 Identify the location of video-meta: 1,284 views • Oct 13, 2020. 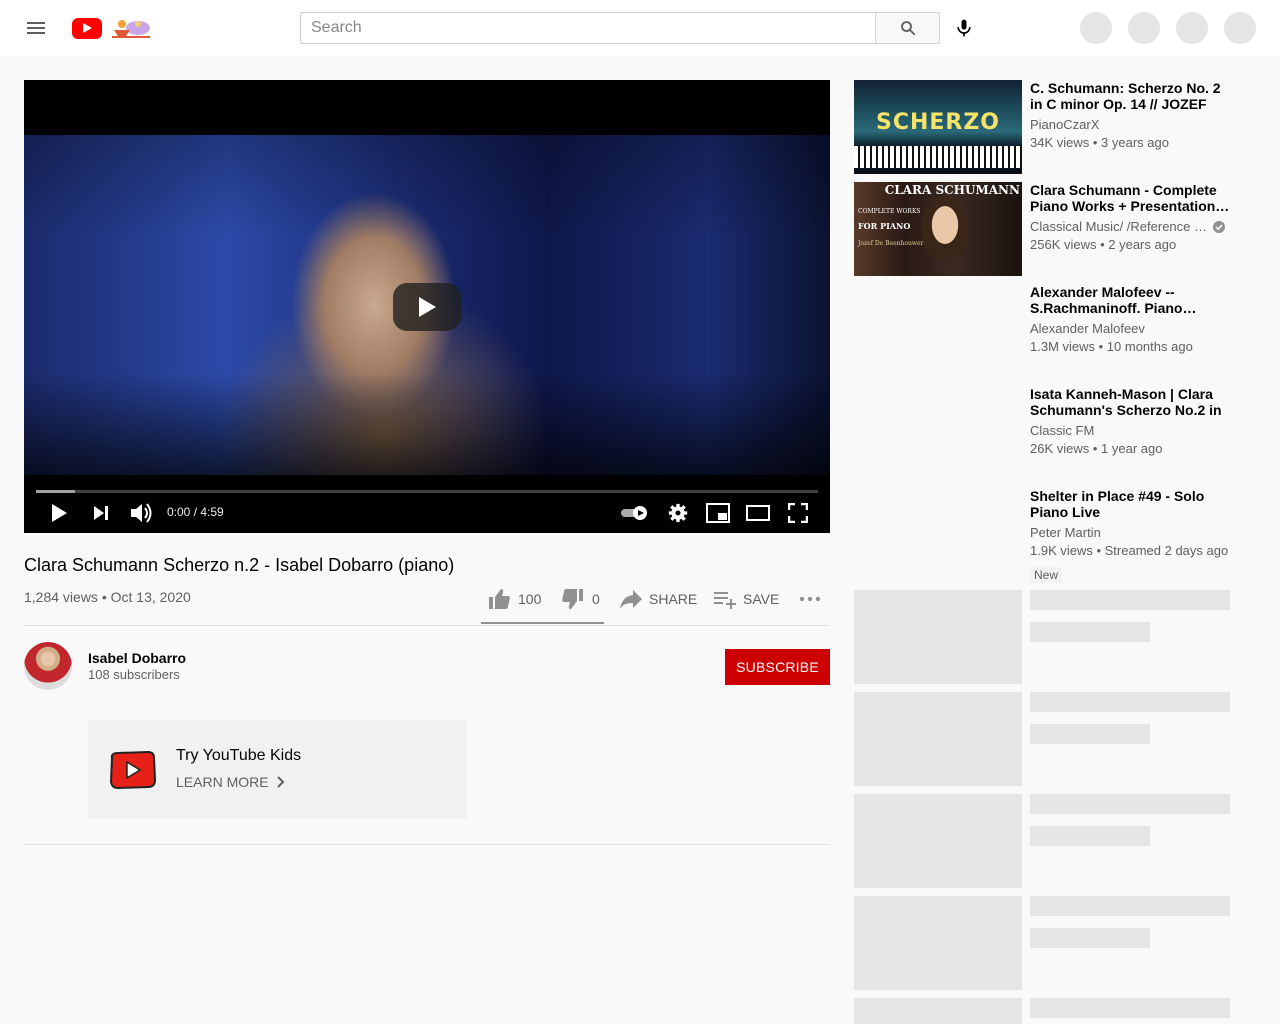
(107, 597).